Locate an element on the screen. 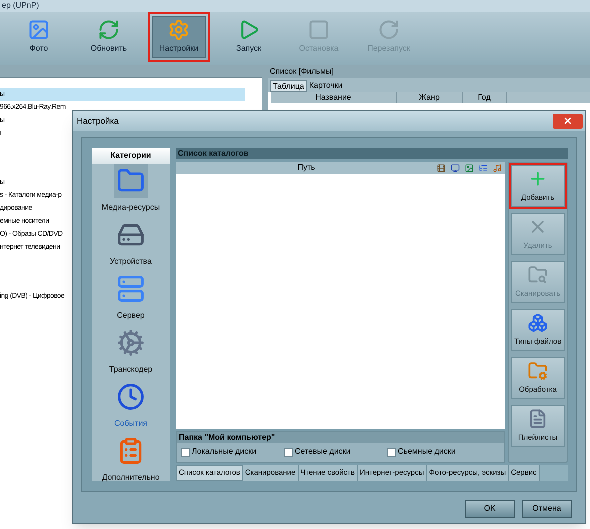  close-icon is located at coordinates (568, 121).